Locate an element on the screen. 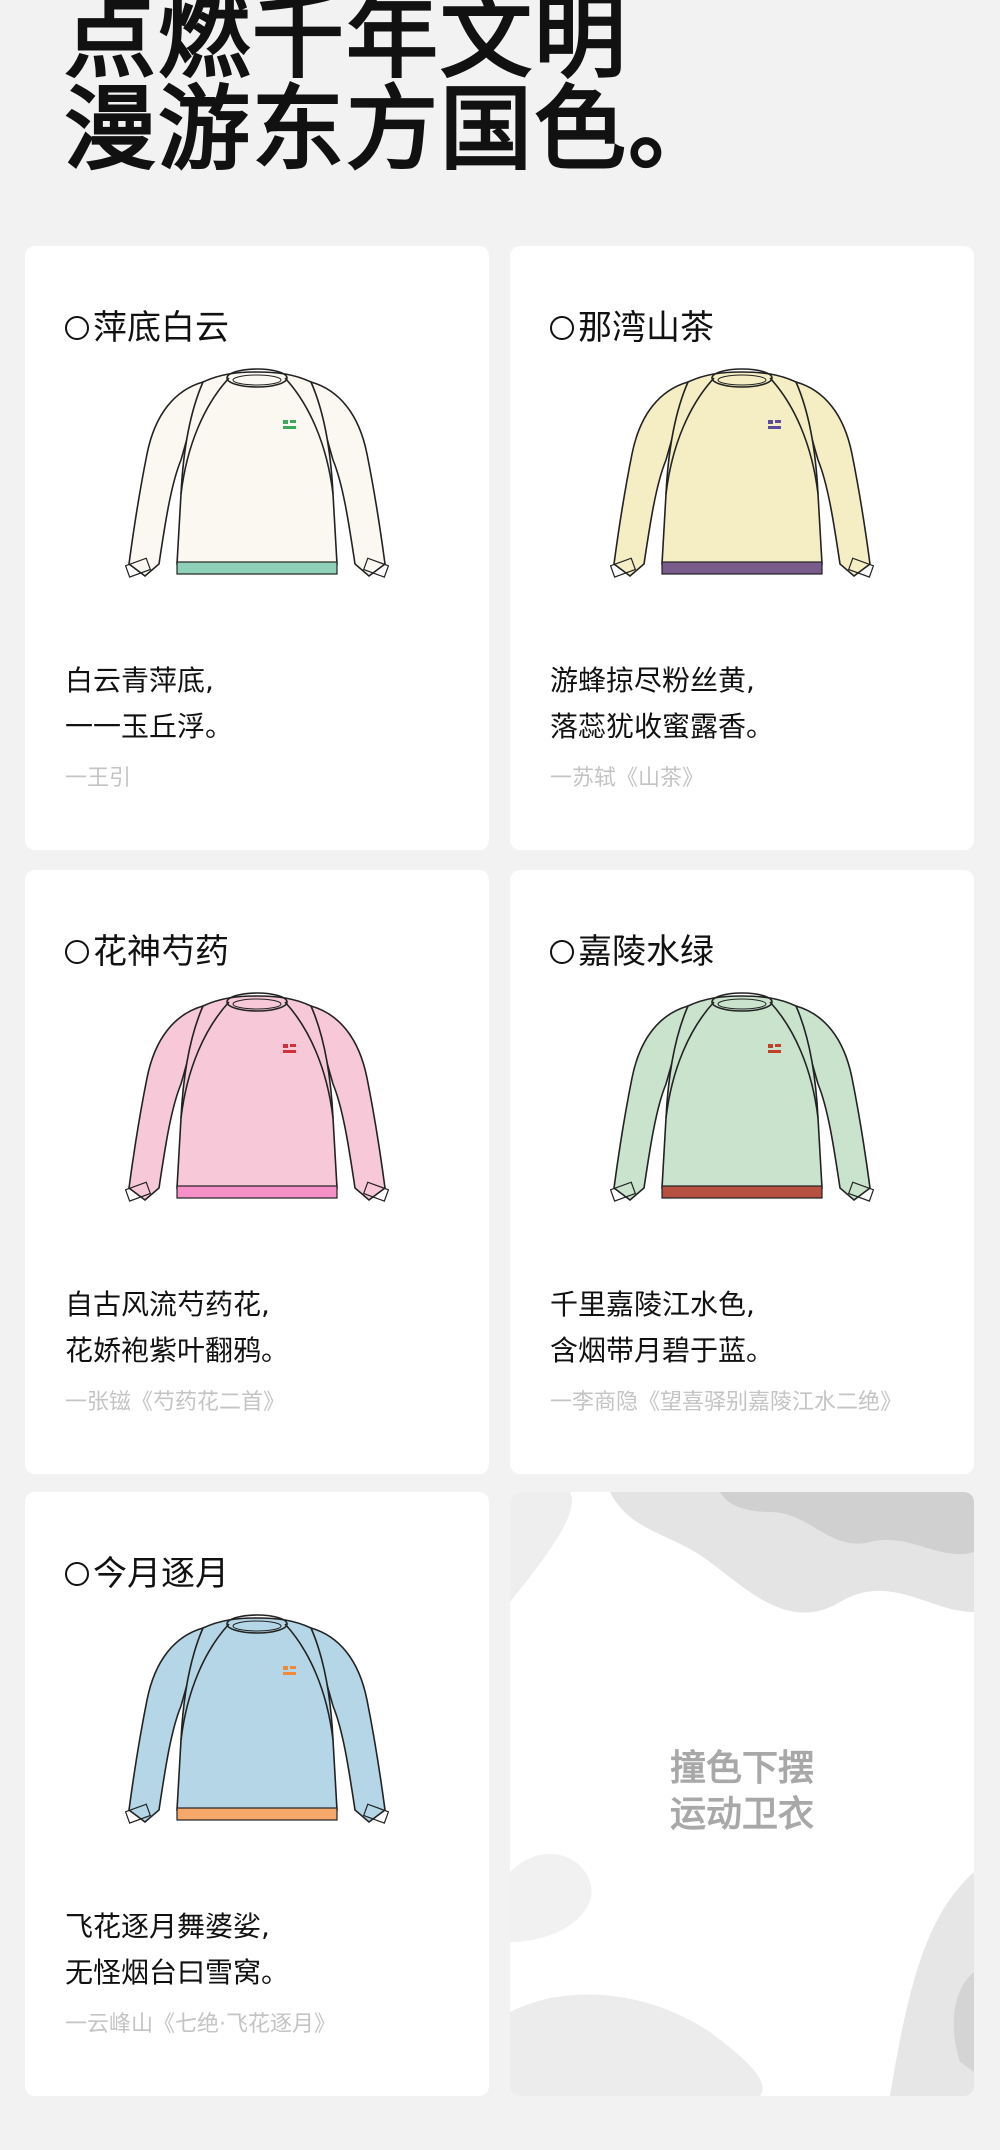 This screenshot has height=2150, width=1000. card-title: 嘉陵水绿 is located at coordinates (632, 952).